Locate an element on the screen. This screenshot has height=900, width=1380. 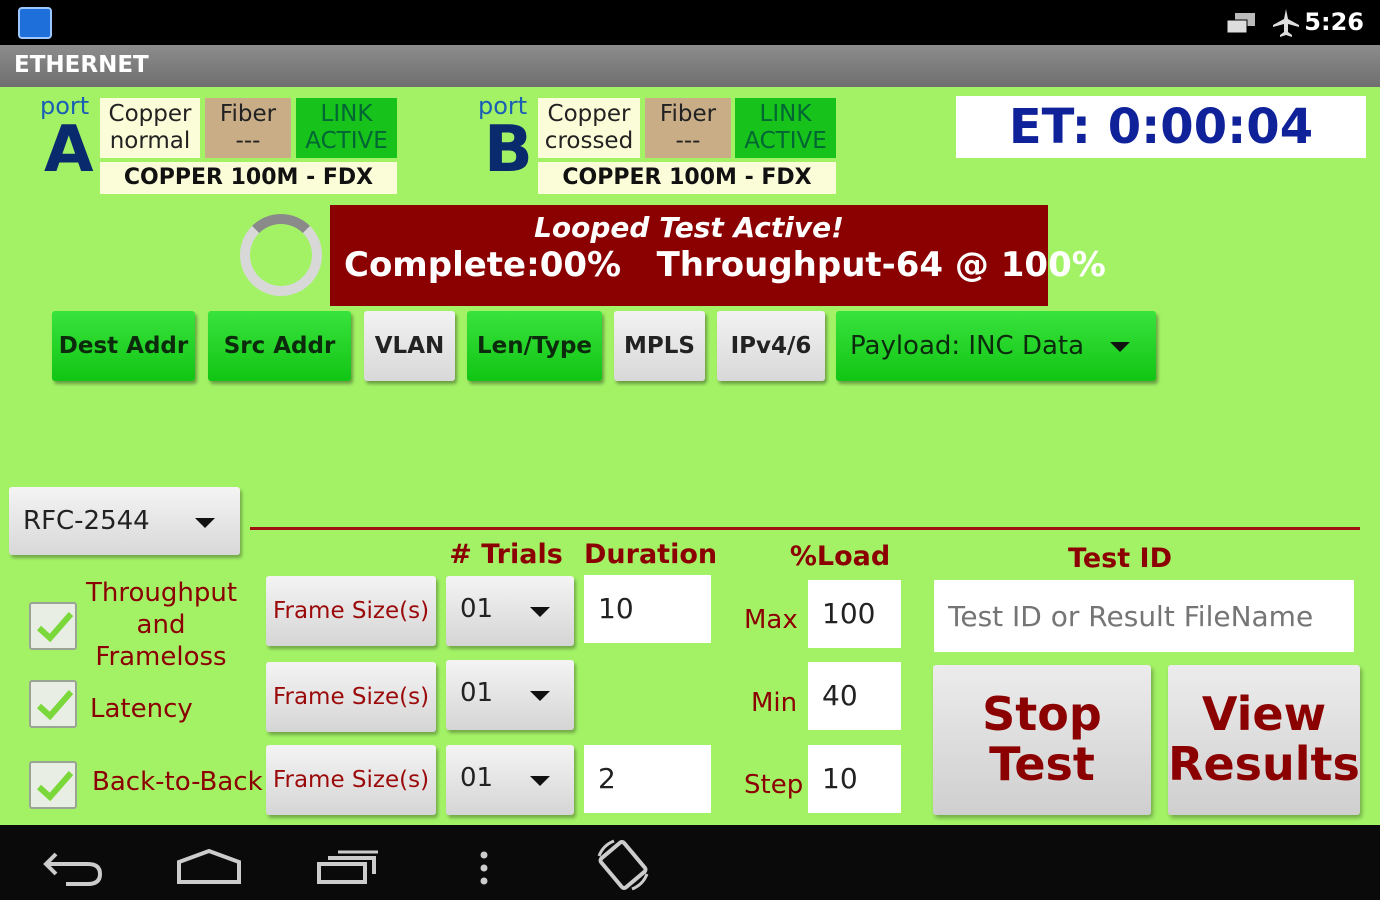
load-min-label: Min is located at coordinates (774, 703).